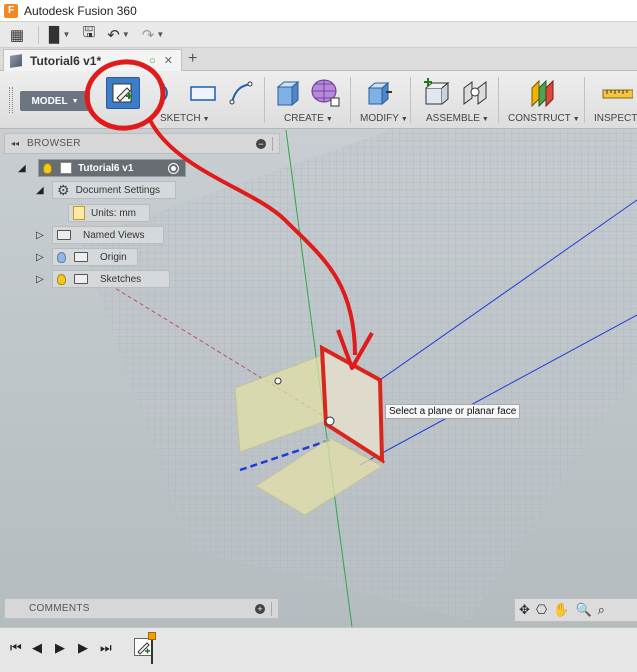 The height and width of the screenshot is (672, 637). I want to click on ribbon-toolbar: MODEL ▼ SKETCH ▼ CREATE ▼ MODIFY ▼ ASSEMBLE ▼, so click(318, 100).